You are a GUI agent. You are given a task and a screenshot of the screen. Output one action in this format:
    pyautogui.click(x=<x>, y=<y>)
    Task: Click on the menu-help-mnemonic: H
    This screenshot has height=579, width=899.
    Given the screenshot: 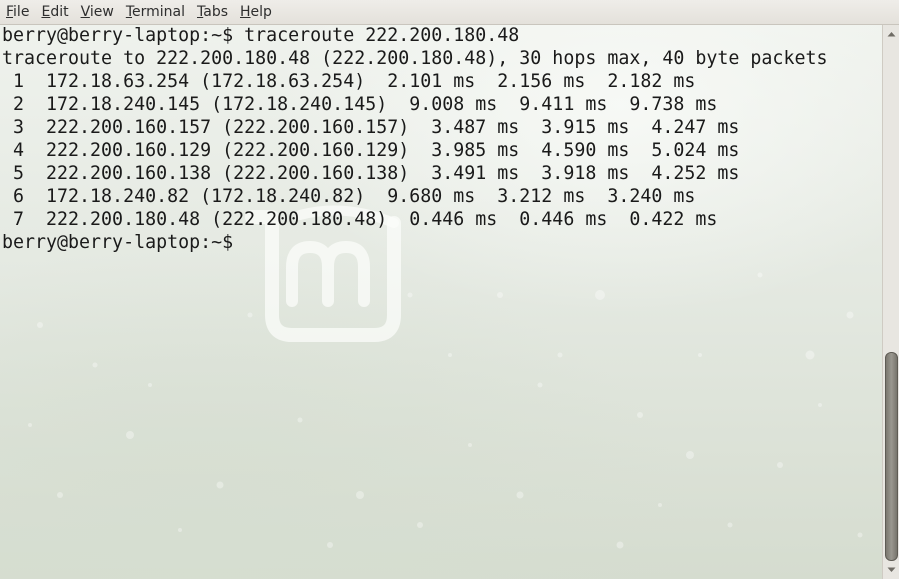 What is the action you would take?
    pyautogui.click(x=245, y=12)
    